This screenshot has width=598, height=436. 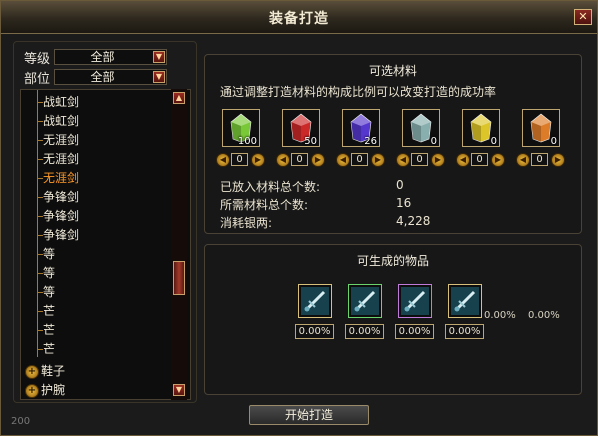 I want to click on slot-select: 全部 ▼, so click(x=110, y=77).